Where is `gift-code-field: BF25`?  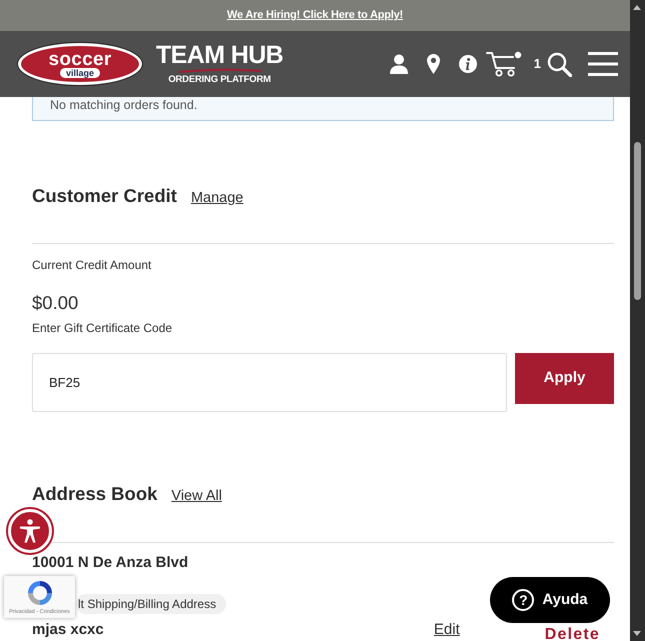 gift-code-field: BF25 is located at coordinates (269, 382).